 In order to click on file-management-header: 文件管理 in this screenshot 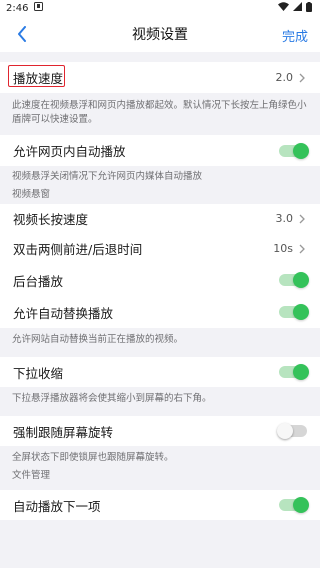, I will do `click(160, 476)`.